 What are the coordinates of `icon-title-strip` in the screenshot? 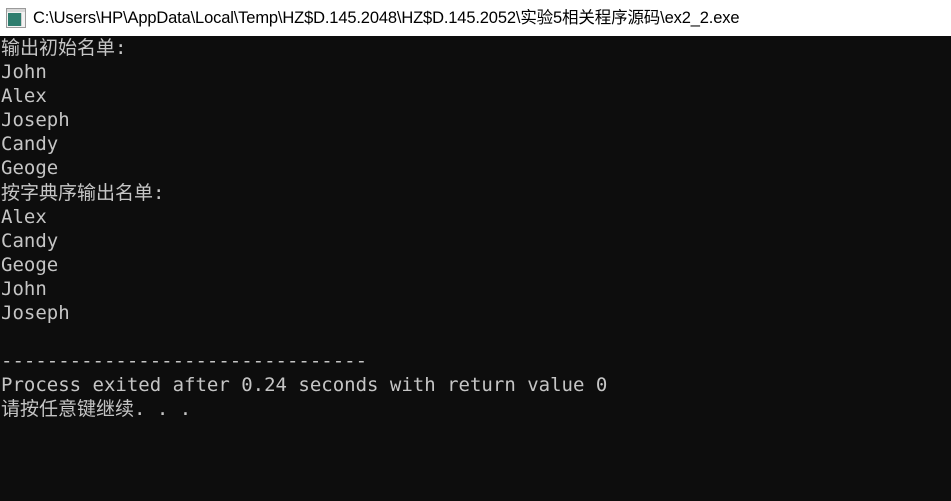 It's located at (16, 10).